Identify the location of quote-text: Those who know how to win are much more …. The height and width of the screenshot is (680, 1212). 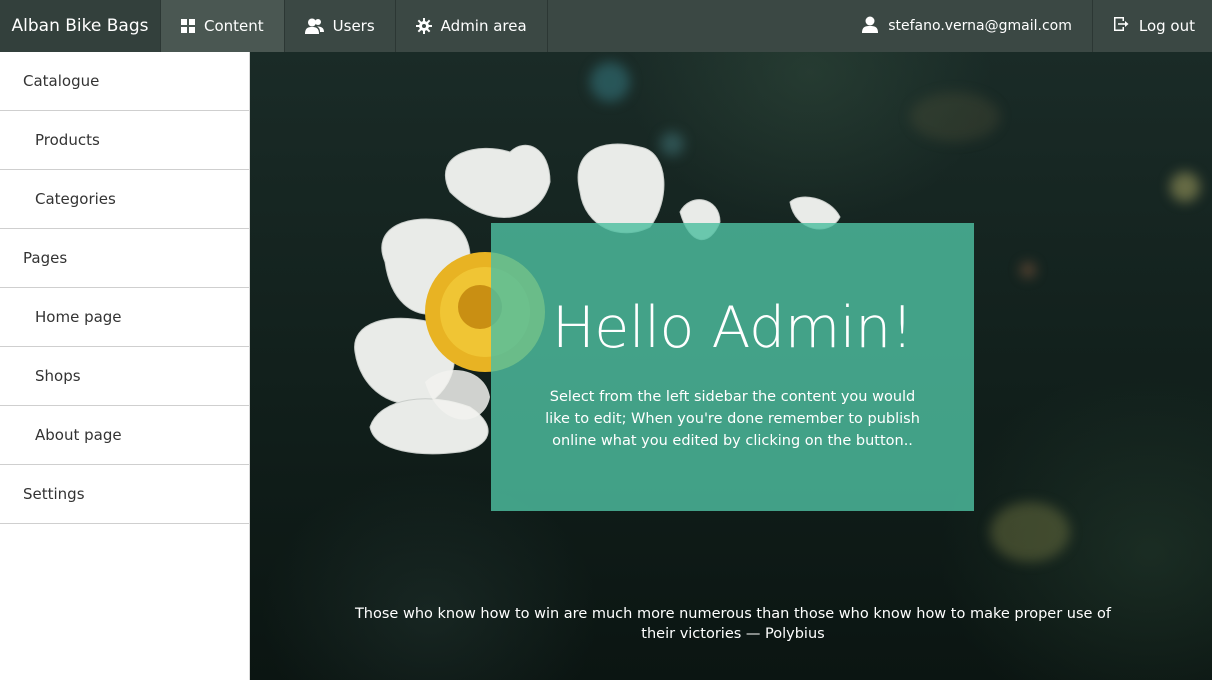
(733, 624).